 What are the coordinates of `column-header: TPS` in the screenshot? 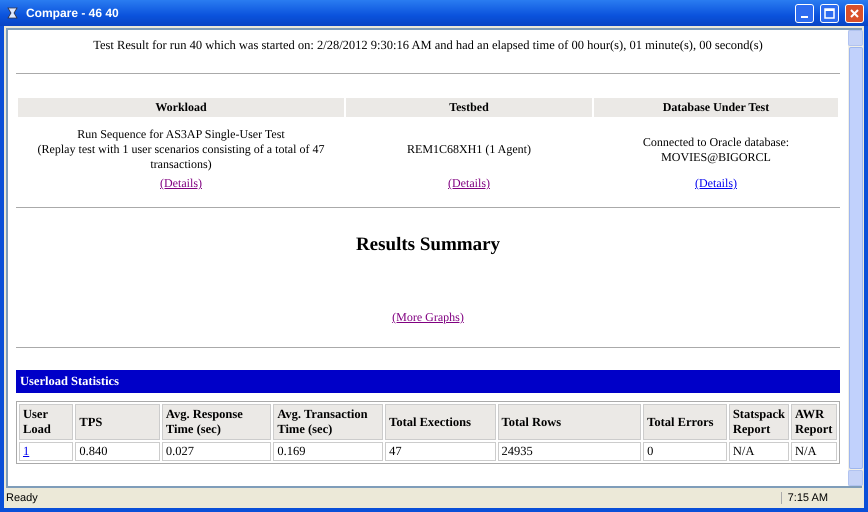 It's located at (117, 422).